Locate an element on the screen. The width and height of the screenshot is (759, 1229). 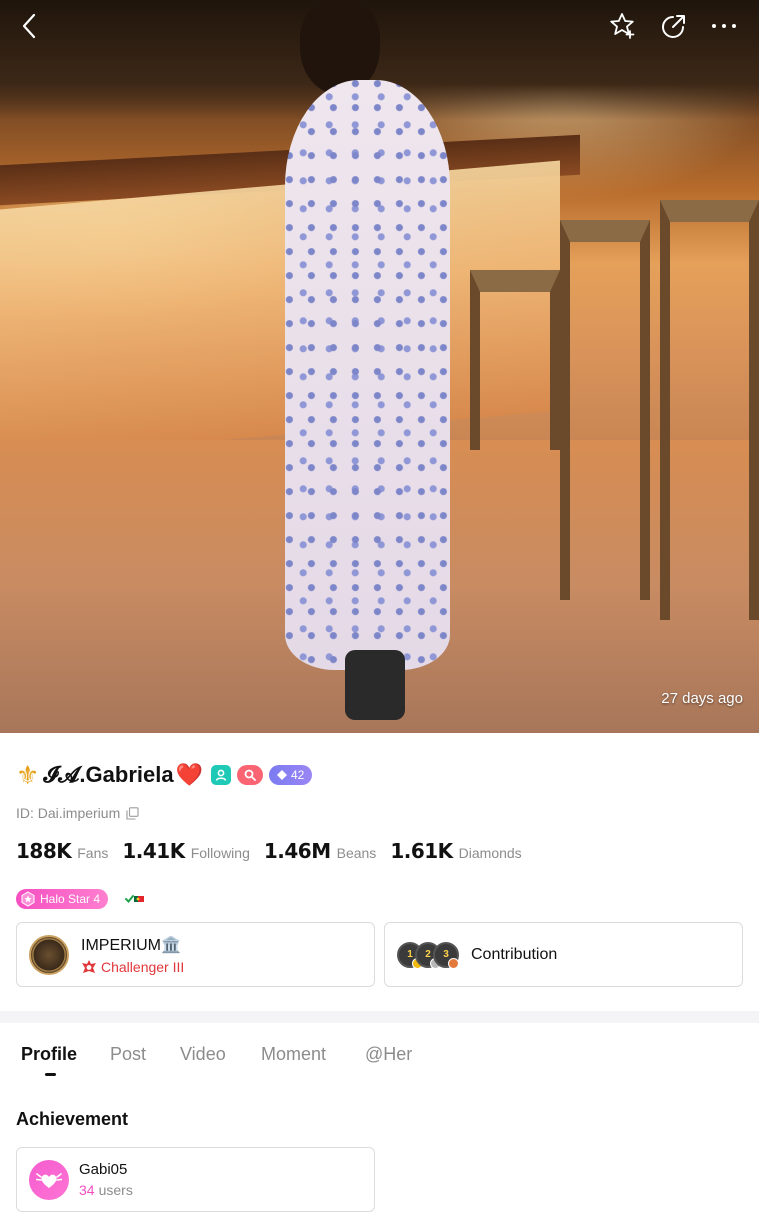
user-level-badge: 42 is located at coordinates (291, 775).